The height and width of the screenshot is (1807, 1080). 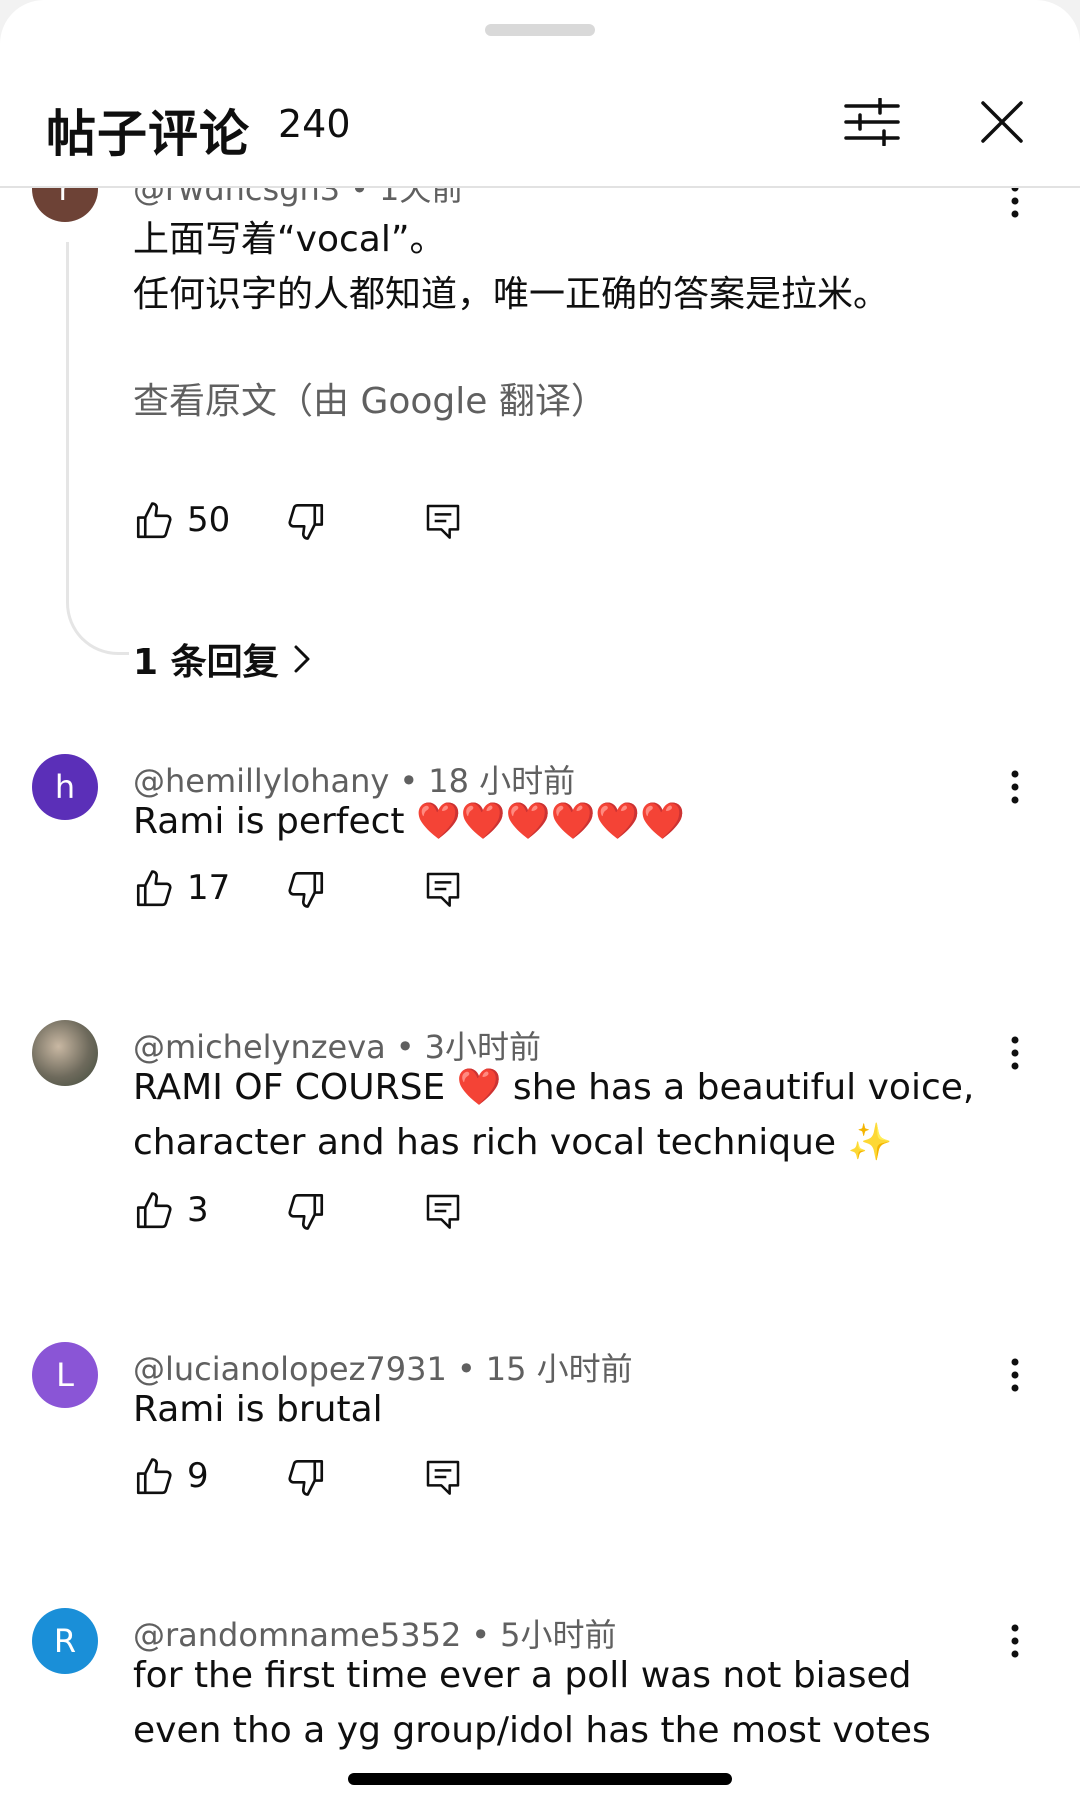 What do you see at coordinates (181, 889) in the screenshot?
I see `like-button: 17` at bounding box center [181, 889].